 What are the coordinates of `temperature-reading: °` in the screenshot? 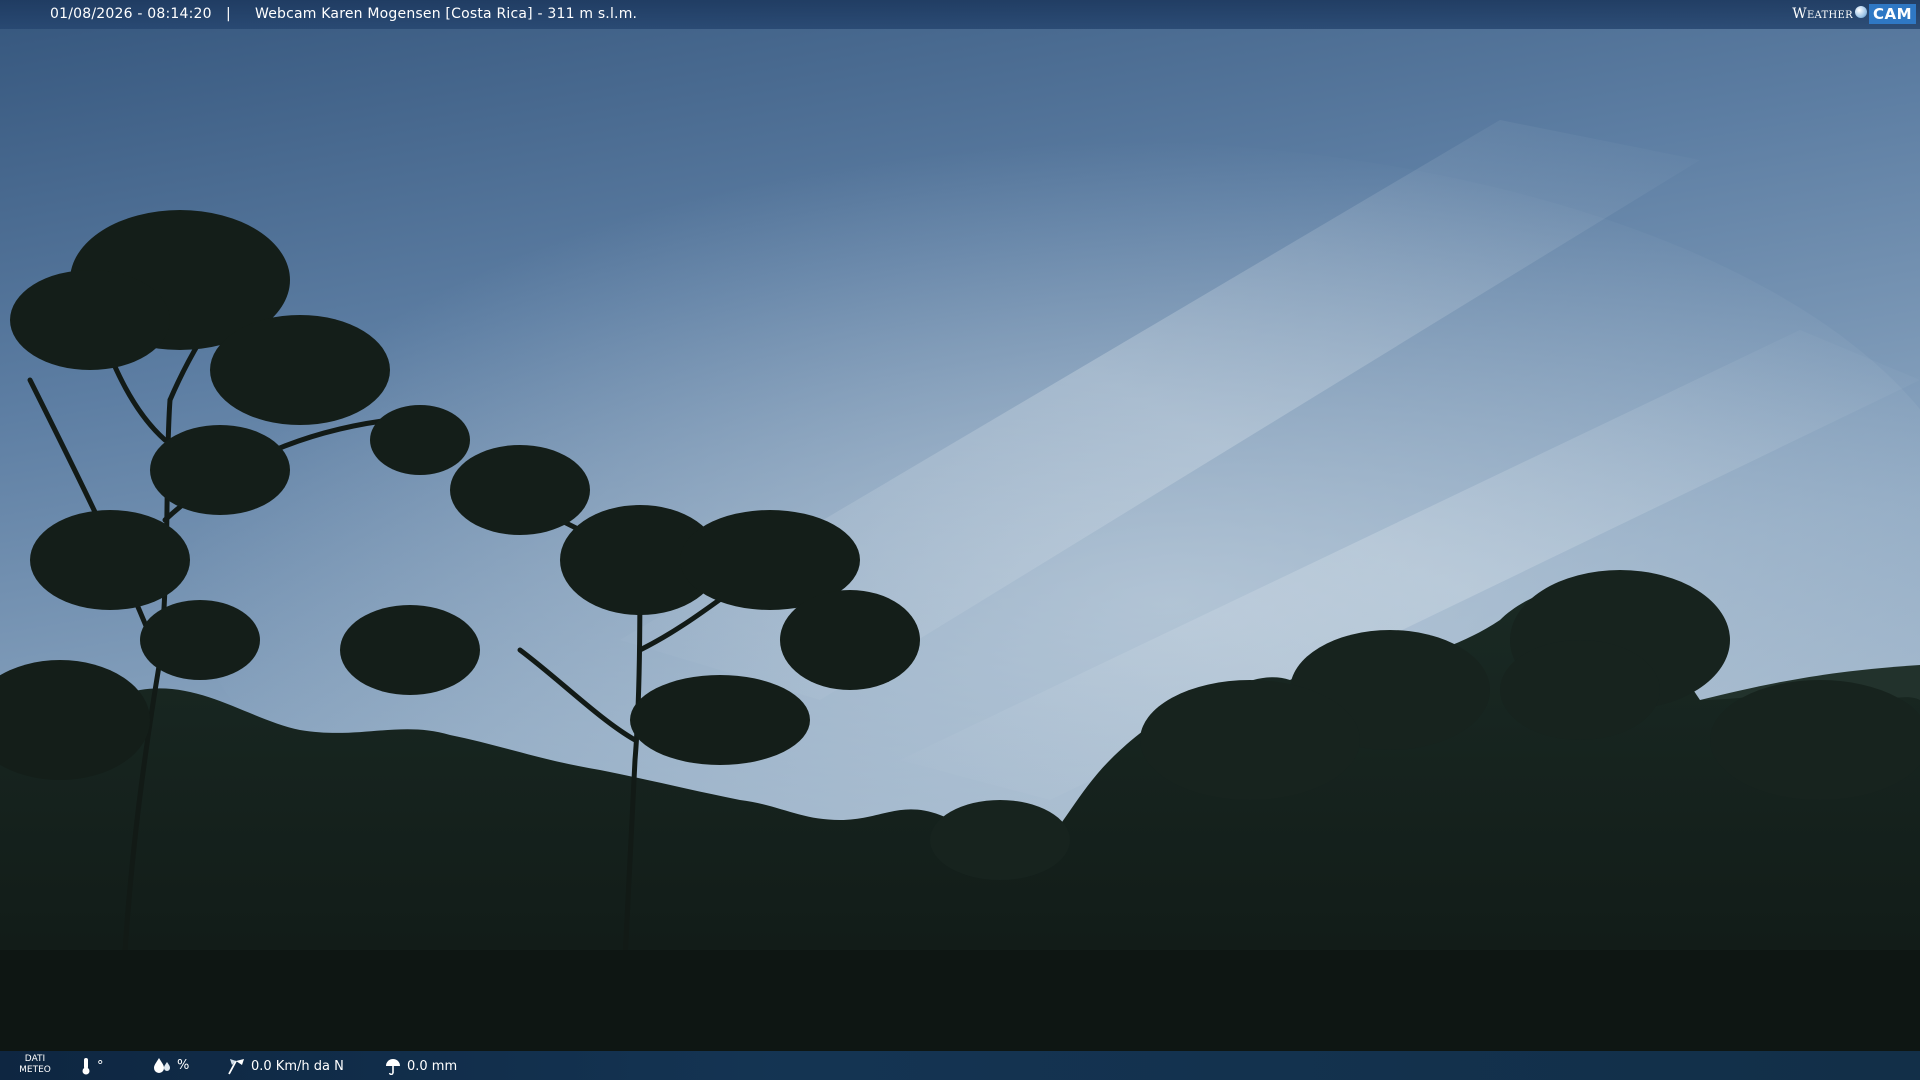 It's located at (92, 1066).